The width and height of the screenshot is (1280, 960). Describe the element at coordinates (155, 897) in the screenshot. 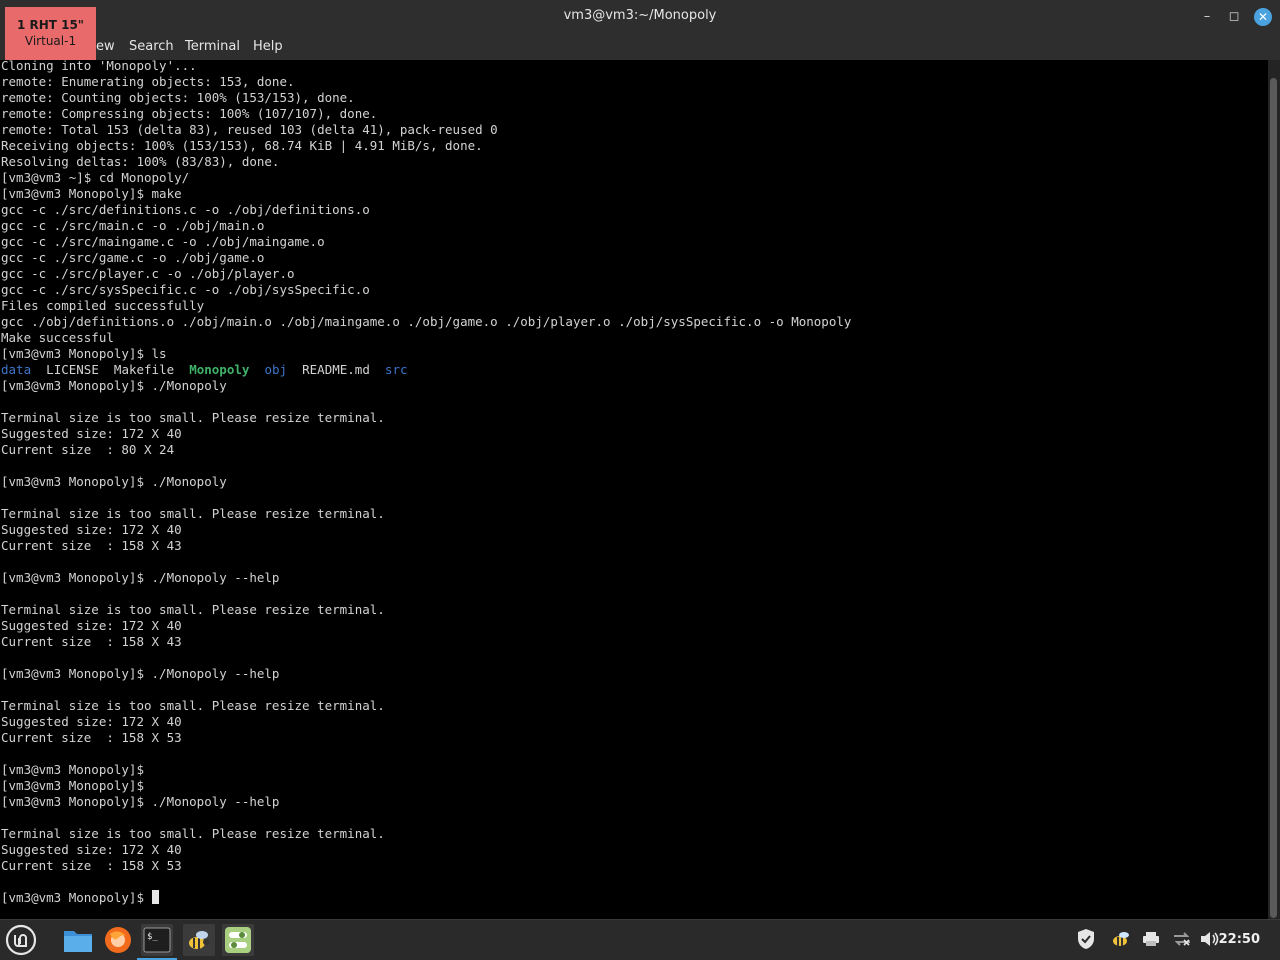

I see `terminal-cursor` at that location.